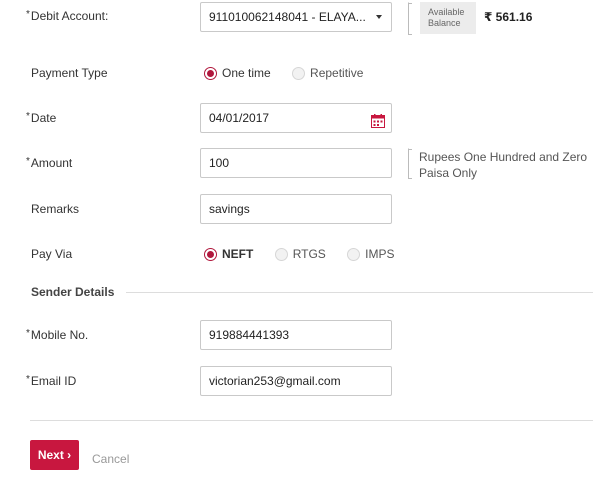 This screenshot has width=593, height=480. Describe the element at coordinates (57, 335) in the screenshot. I see `mobile-label: *Mobile No.` at that location.